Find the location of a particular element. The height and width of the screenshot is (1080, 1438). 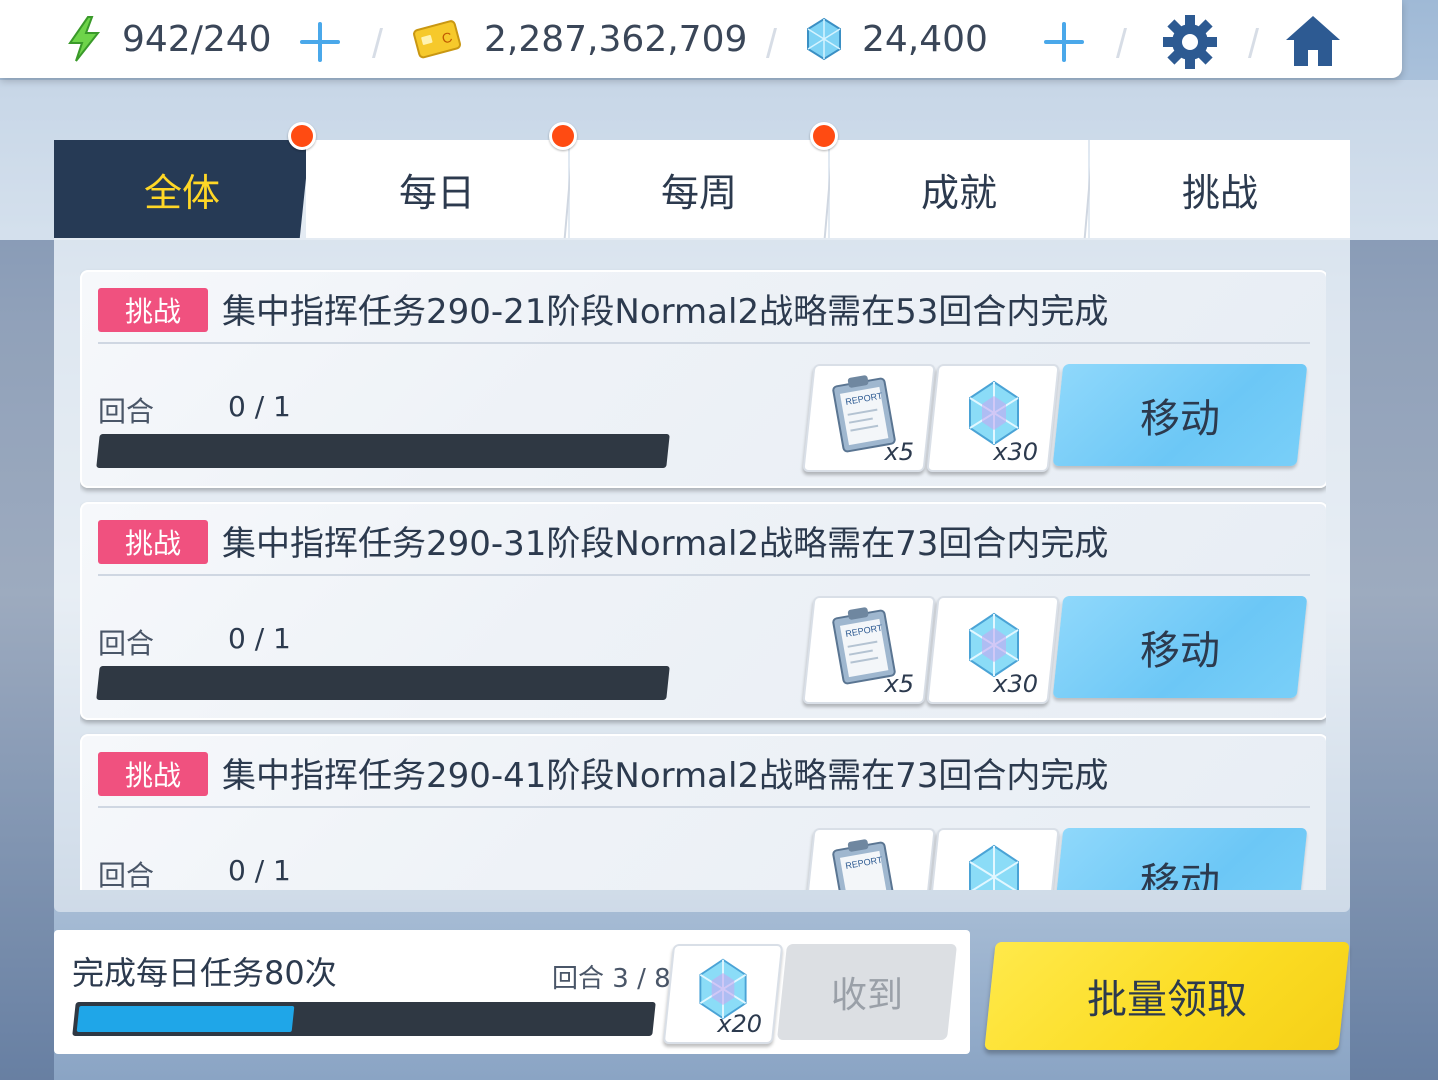

tab-achievement: 成就 is located at coordinates (959, 189).